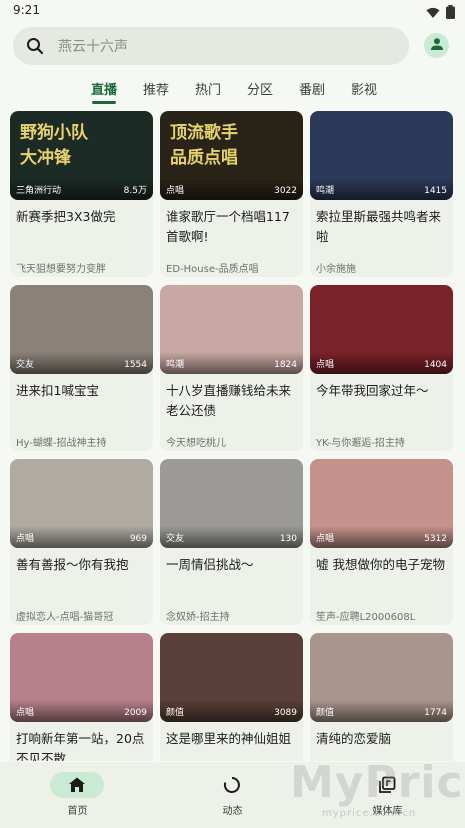  Describe the element at coordinates (210, 564) in the screenshot. I see `live-title: 一周情侣挑战～` at that location.